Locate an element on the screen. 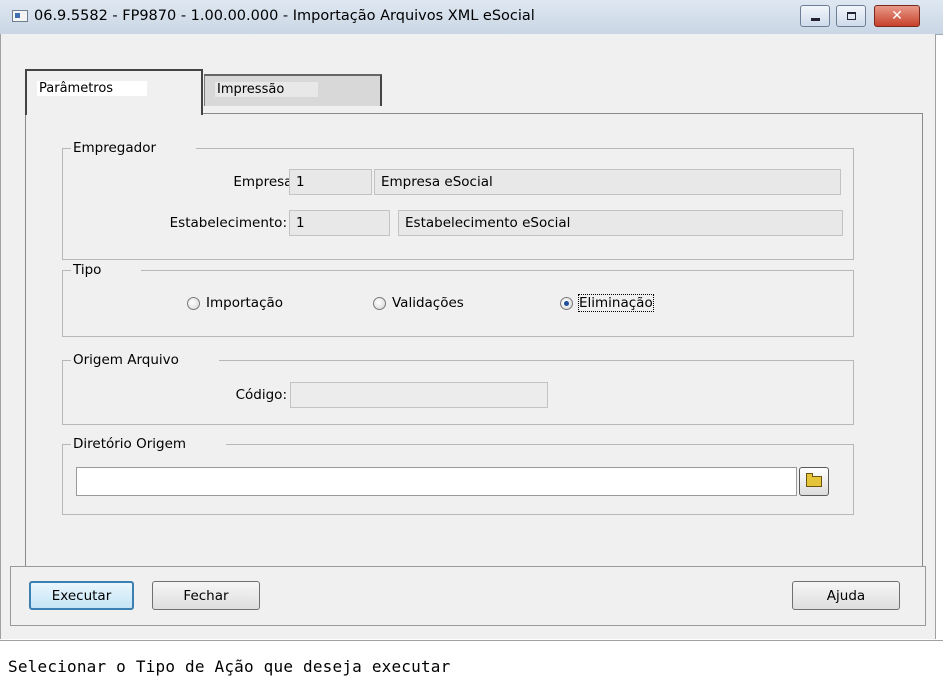  tab-parametros: Parâmetros is located at coordinates (114, 92).